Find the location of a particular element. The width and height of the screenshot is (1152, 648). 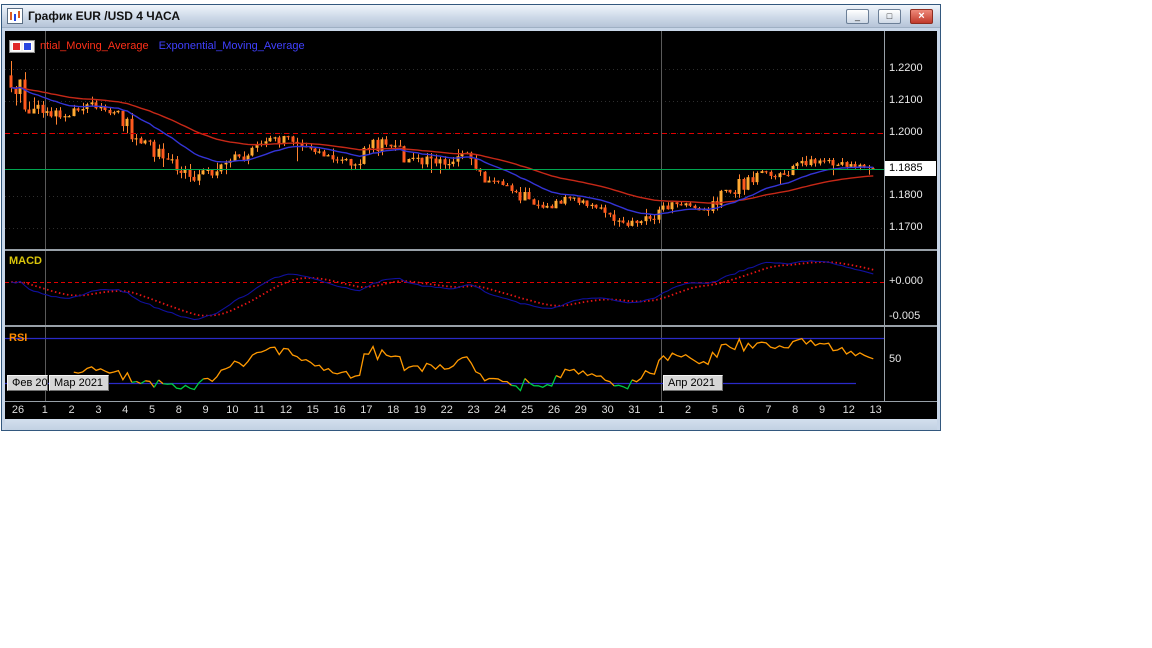

month-label-feb: Фев 20 is located at coordinates (27, 383).